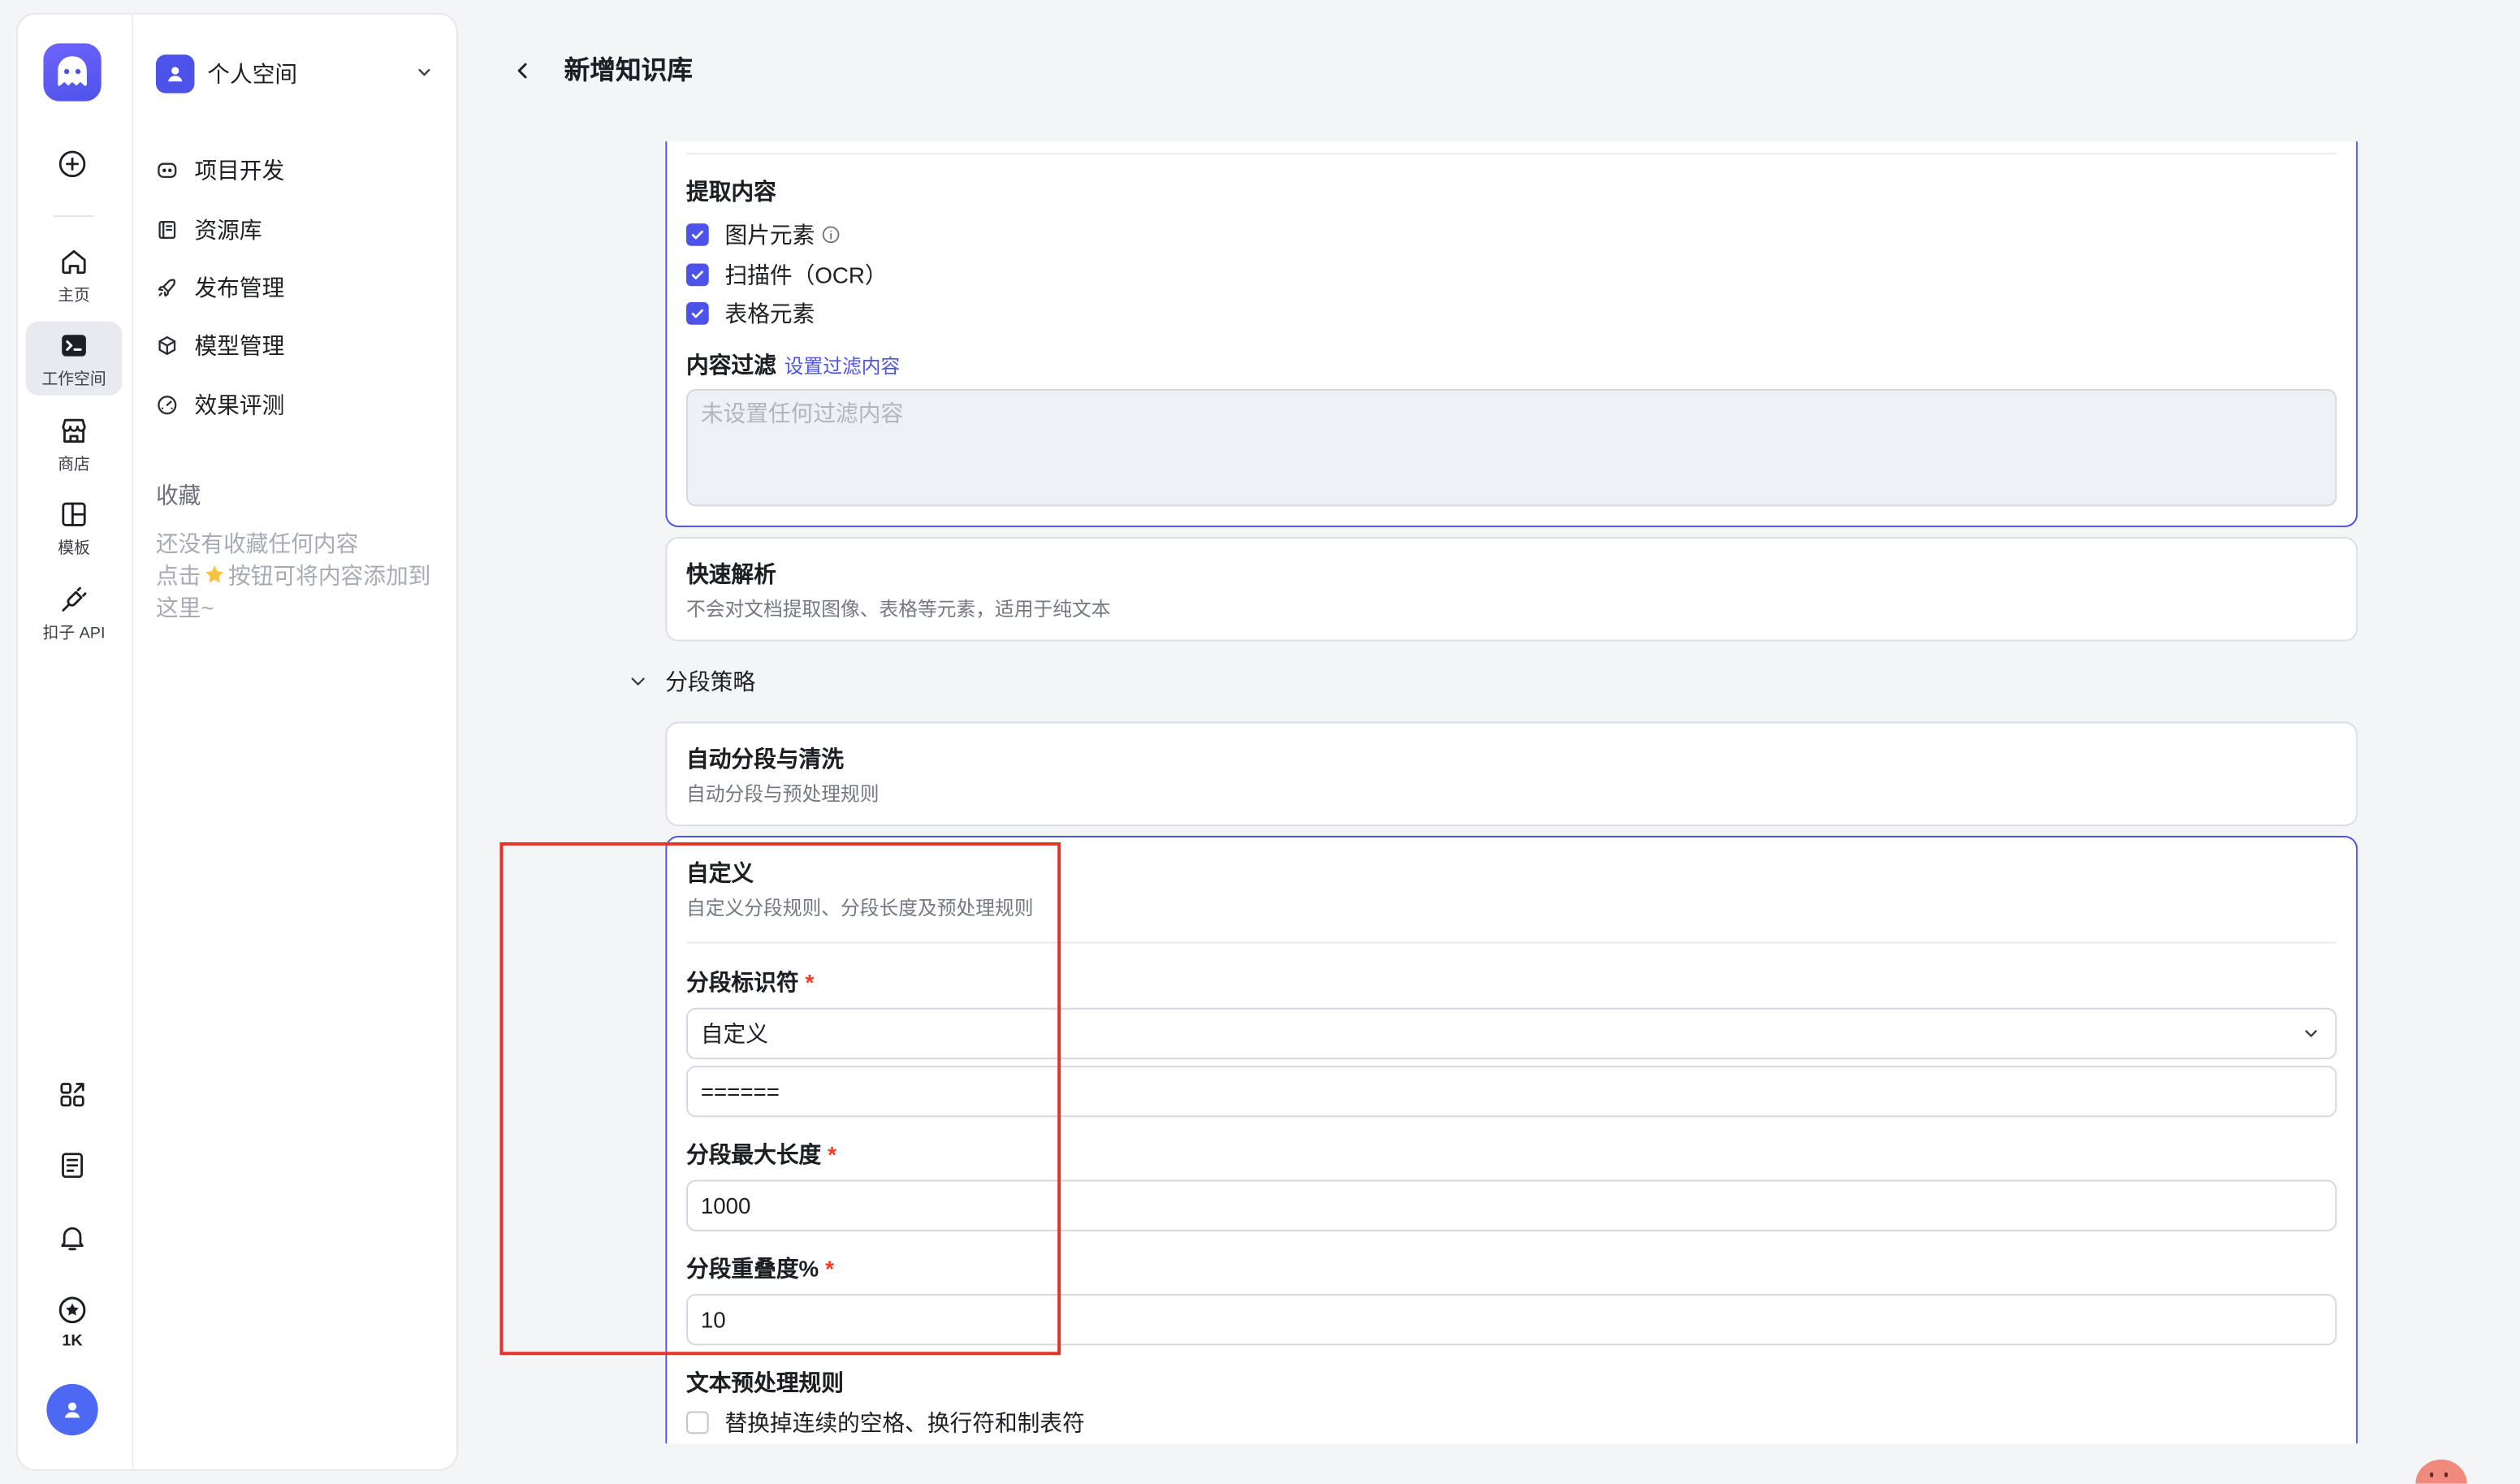  Describe the element at coordinates (74, 634) in the screenshot. I see `rail-item-label: 扣子 API` at that location.